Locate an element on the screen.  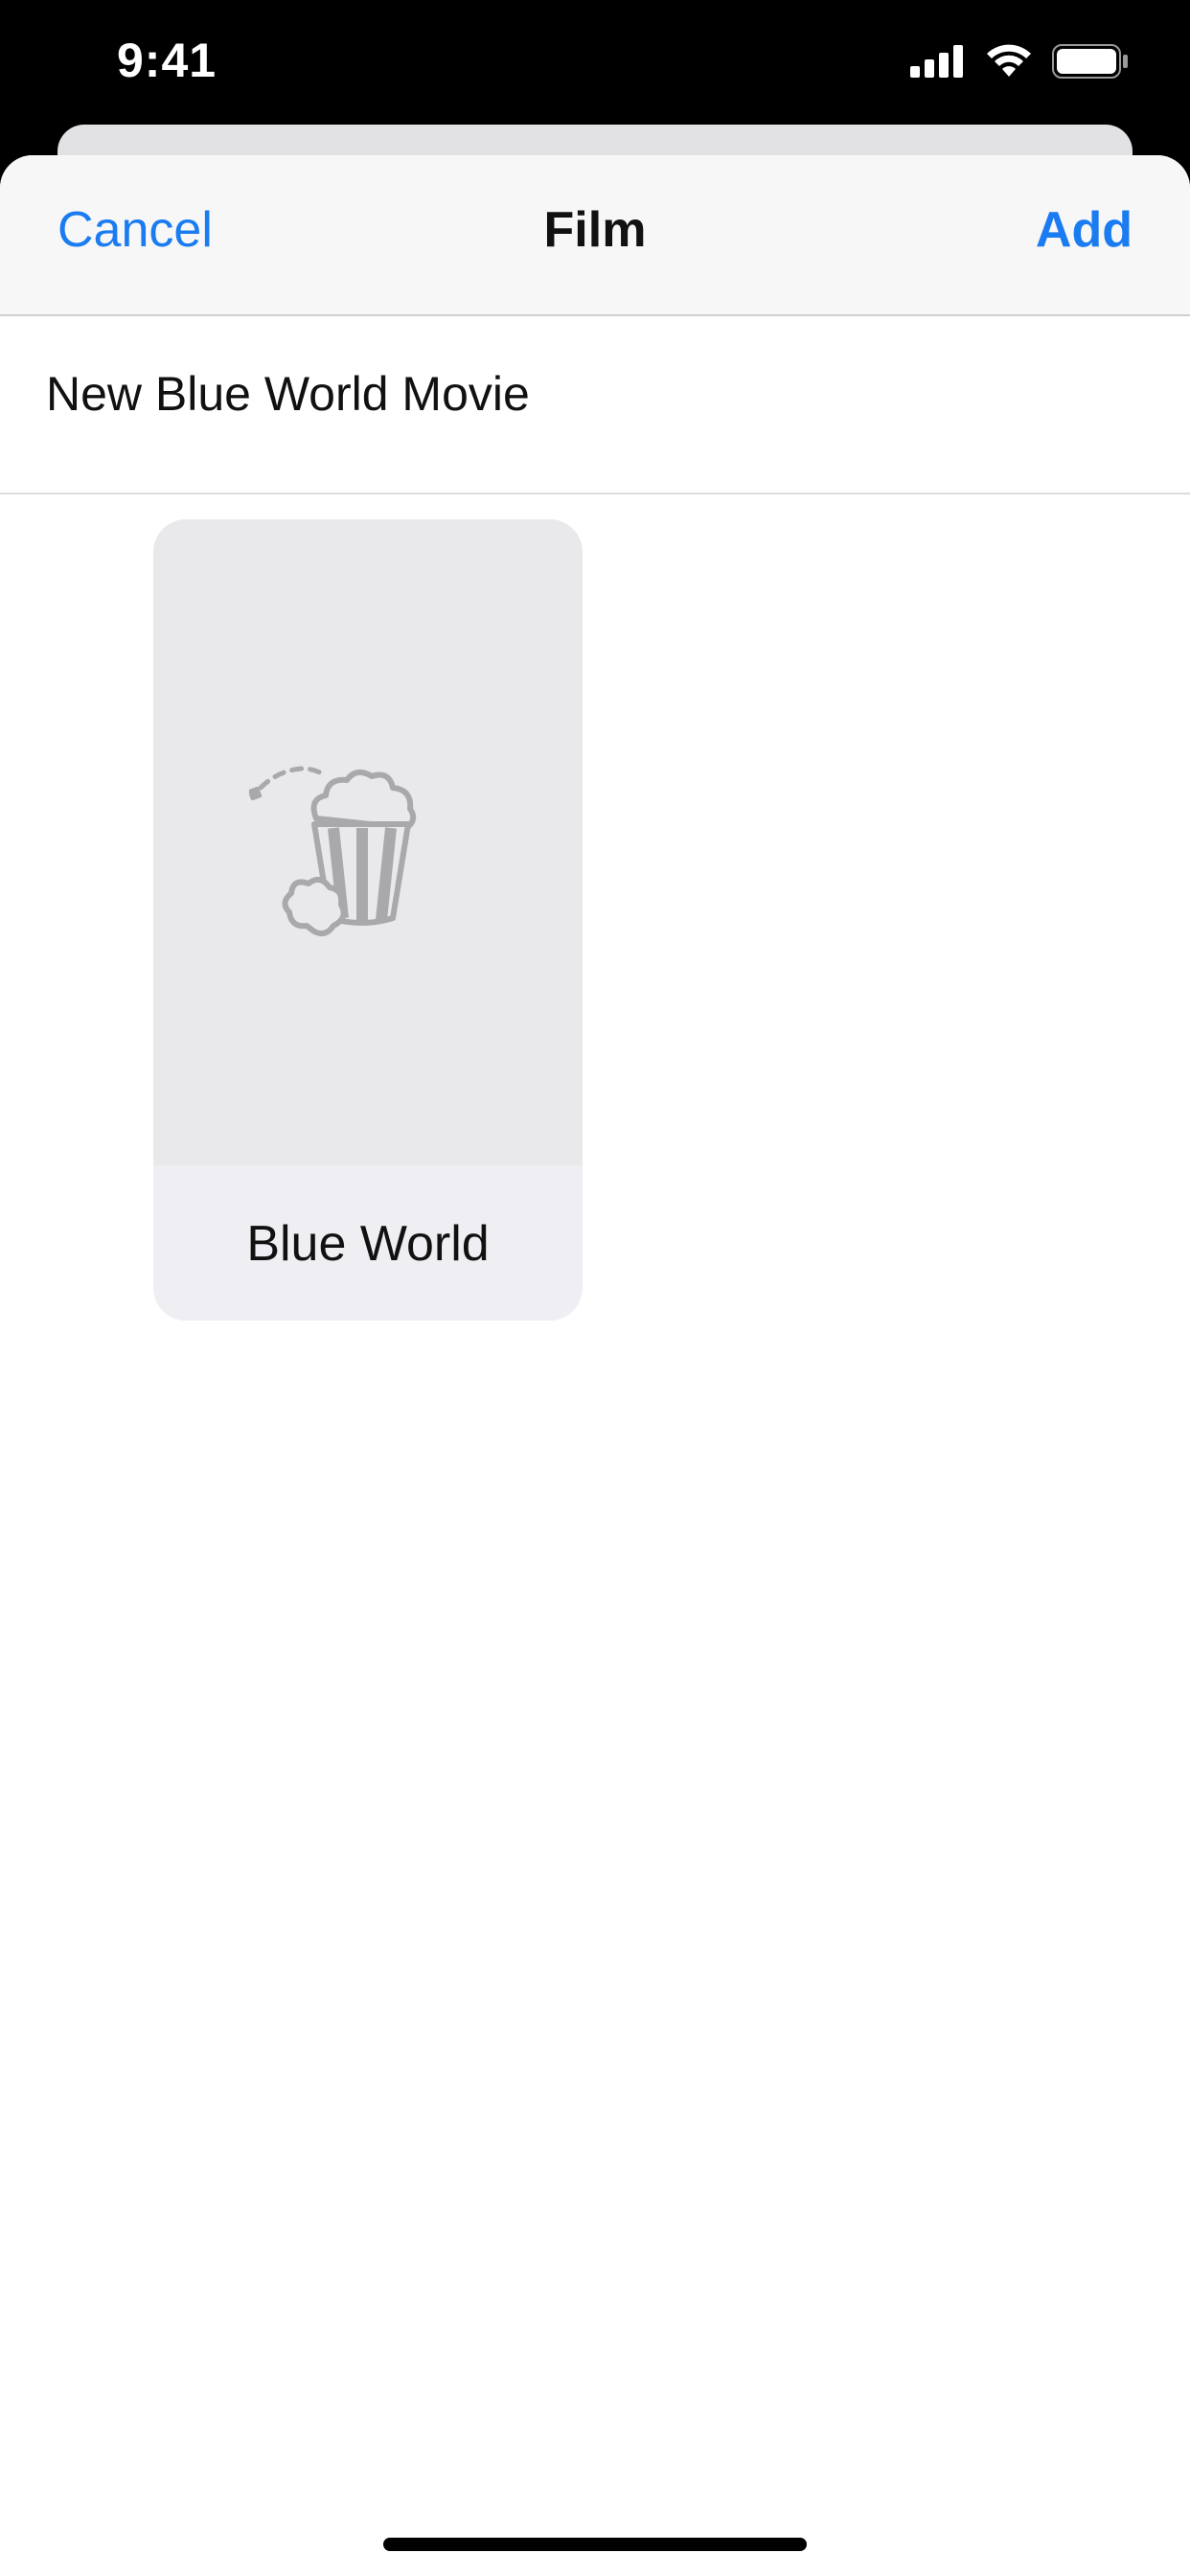
film-card: Blue World is located at coordinates (368, 920).